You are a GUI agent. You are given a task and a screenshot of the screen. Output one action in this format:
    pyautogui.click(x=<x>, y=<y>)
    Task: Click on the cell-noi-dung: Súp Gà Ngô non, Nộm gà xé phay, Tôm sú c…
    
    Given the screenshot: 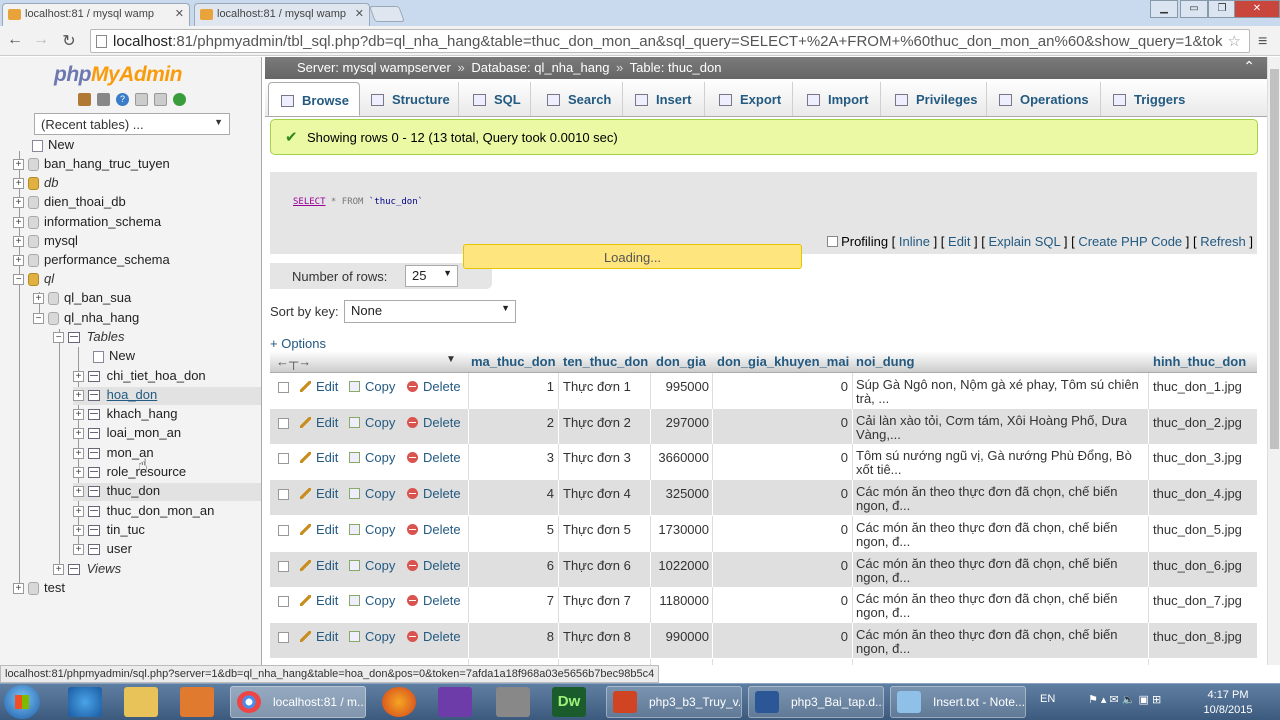 What is the action you would take?
    pyautogui.click(x=998, y=393)
    